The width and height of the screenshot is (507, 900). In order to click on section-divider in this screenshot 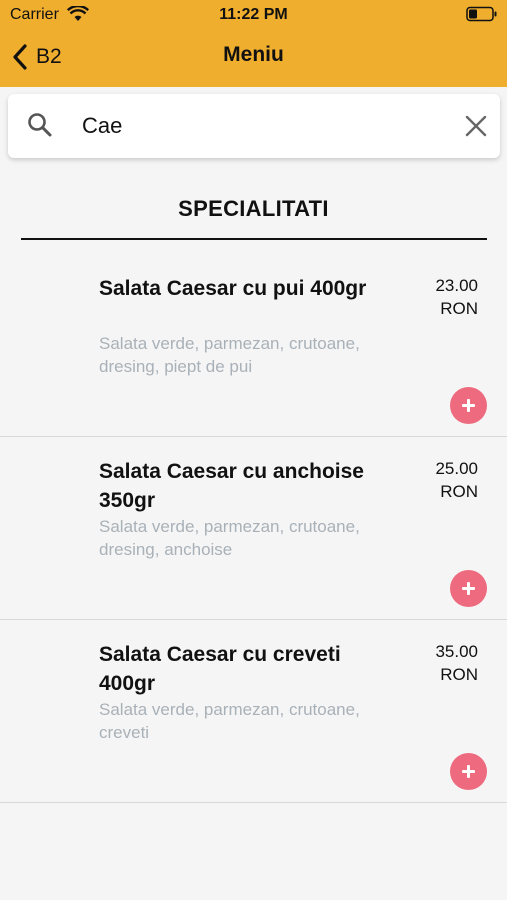, I will do `click(254, 239)`.